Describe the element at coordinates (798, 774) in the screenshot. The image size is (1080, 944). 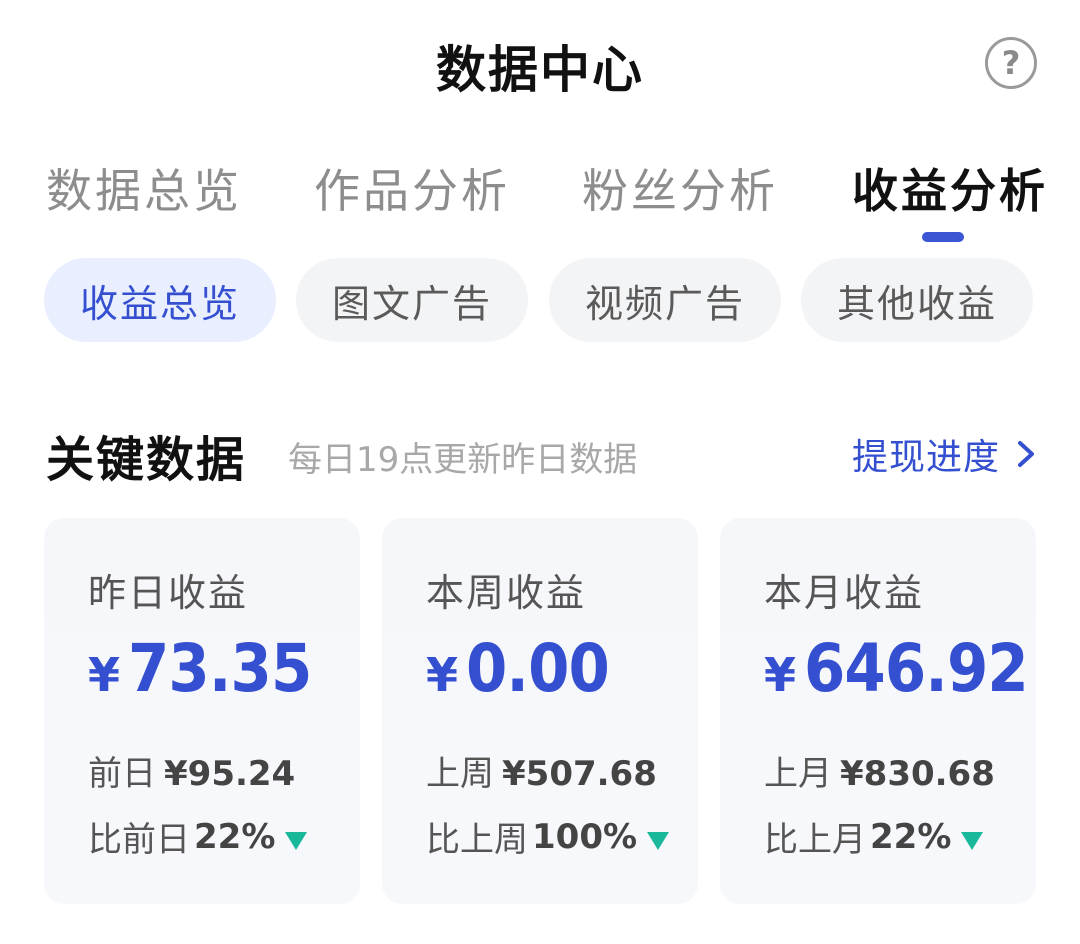
I see `previous-label: 上月` at that location.